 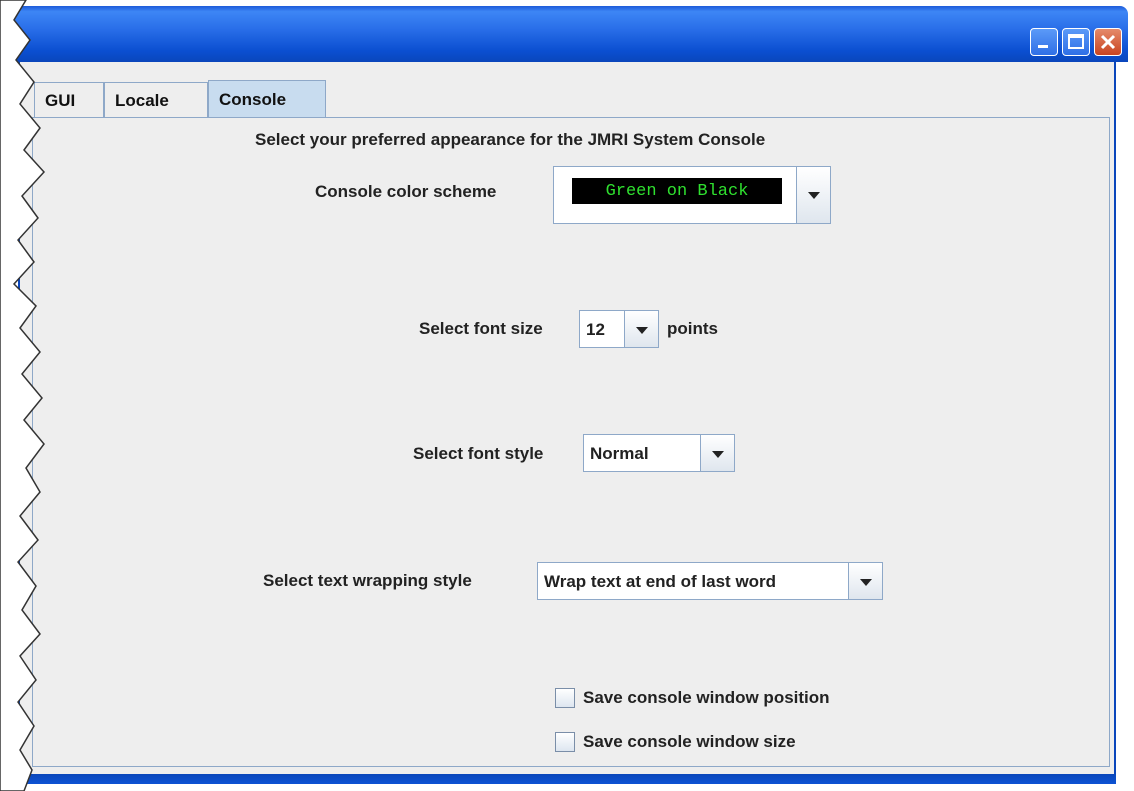 What do you see at coordinates (1108, 42) in the screenshot?
I see `close-icon` at bounding box center [1108, 42].